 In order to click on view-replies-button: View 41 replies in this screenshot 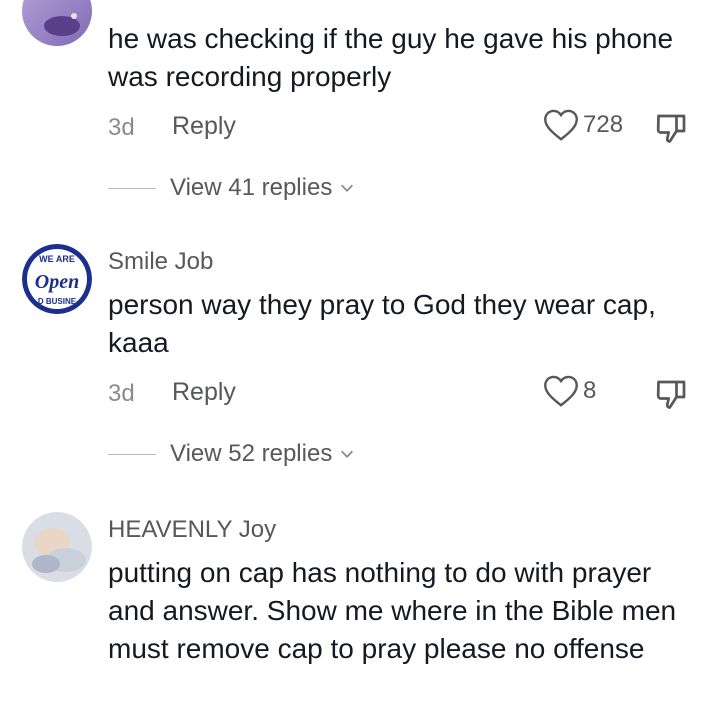, I will do `click(232, 188)`.